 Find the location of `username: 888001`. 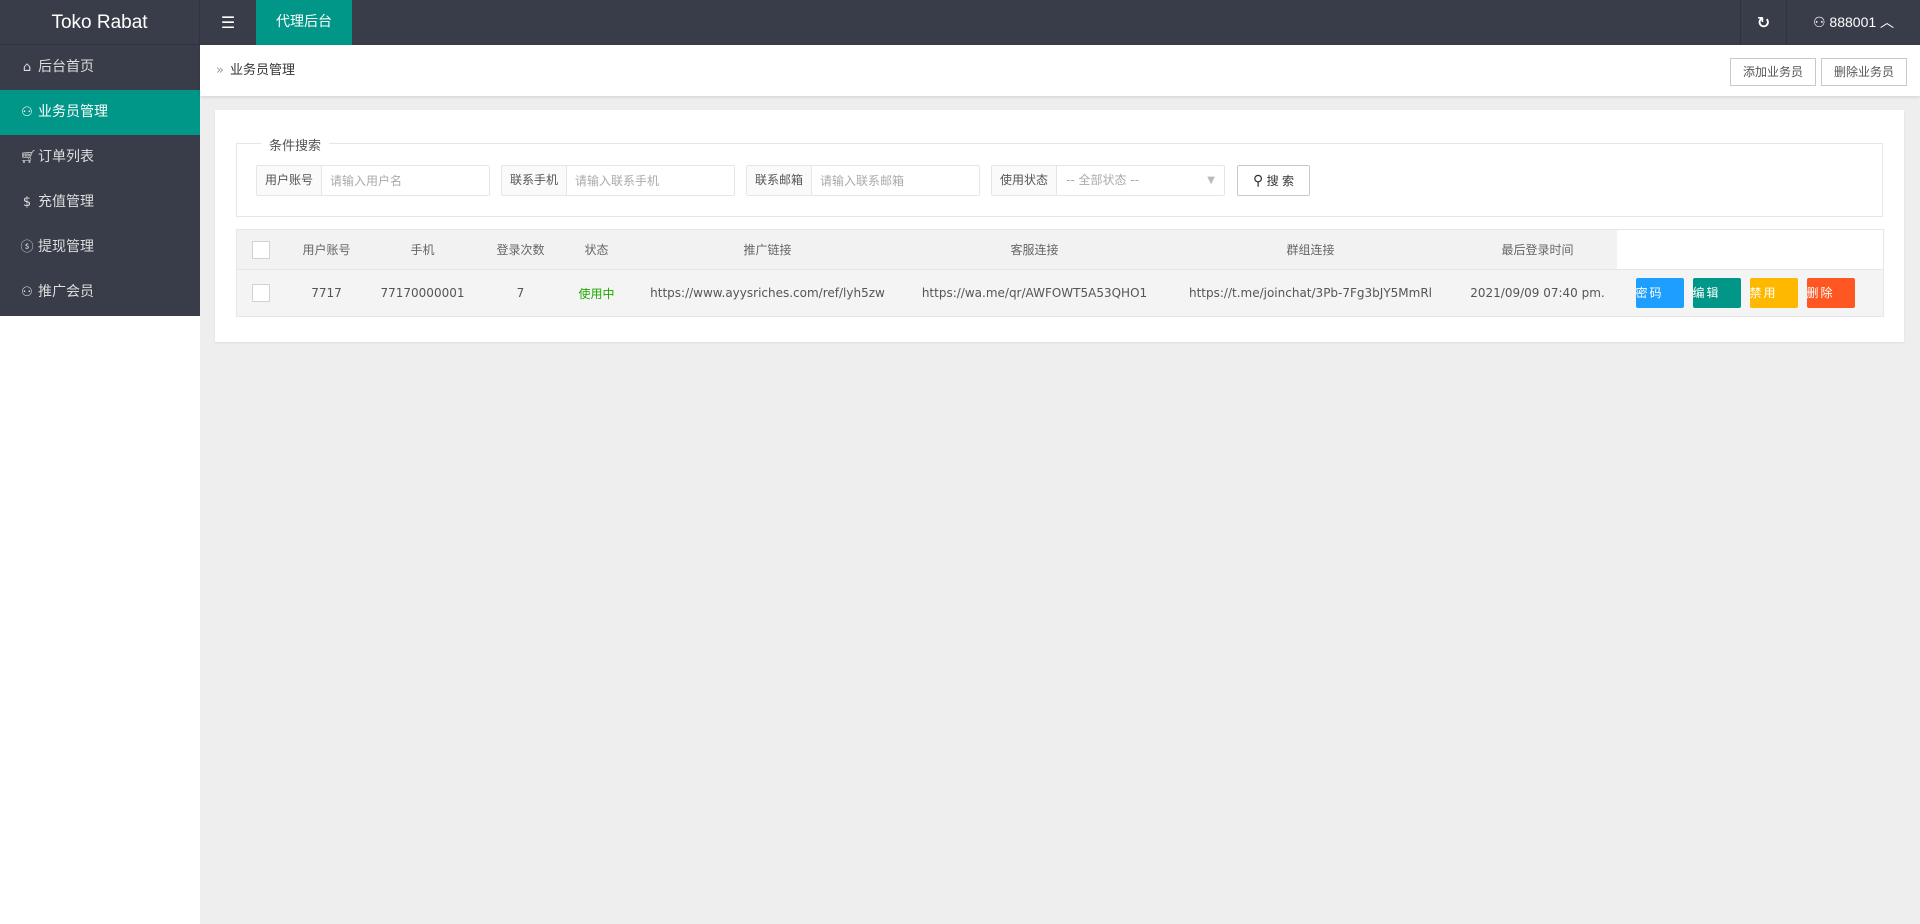

username: 888001 is located at coordinates (1853, 22).